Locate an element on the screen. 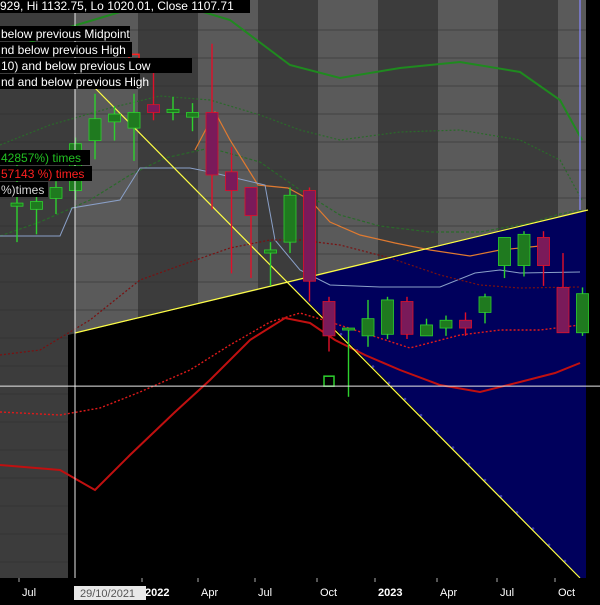 This screenshot has width=600, height=605. legend-line: 10) and below previous Low is located at coordinates (76, 66).